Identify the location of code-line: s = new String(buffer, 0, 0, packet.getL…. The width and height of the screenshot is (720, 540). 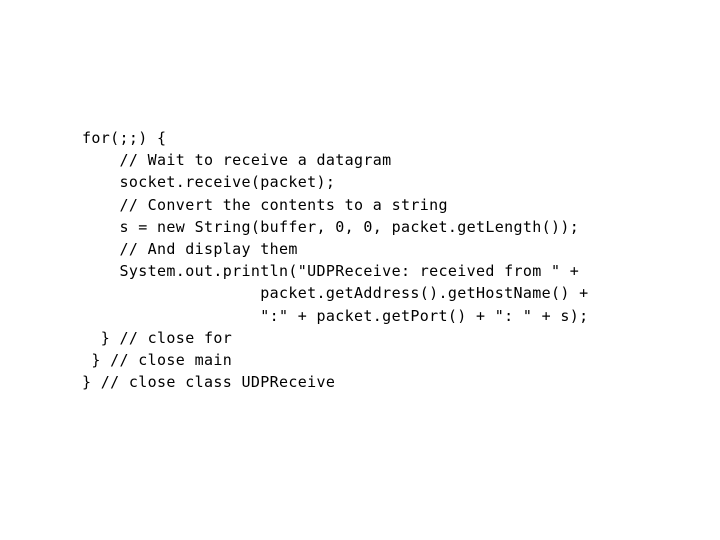
(331, 226).